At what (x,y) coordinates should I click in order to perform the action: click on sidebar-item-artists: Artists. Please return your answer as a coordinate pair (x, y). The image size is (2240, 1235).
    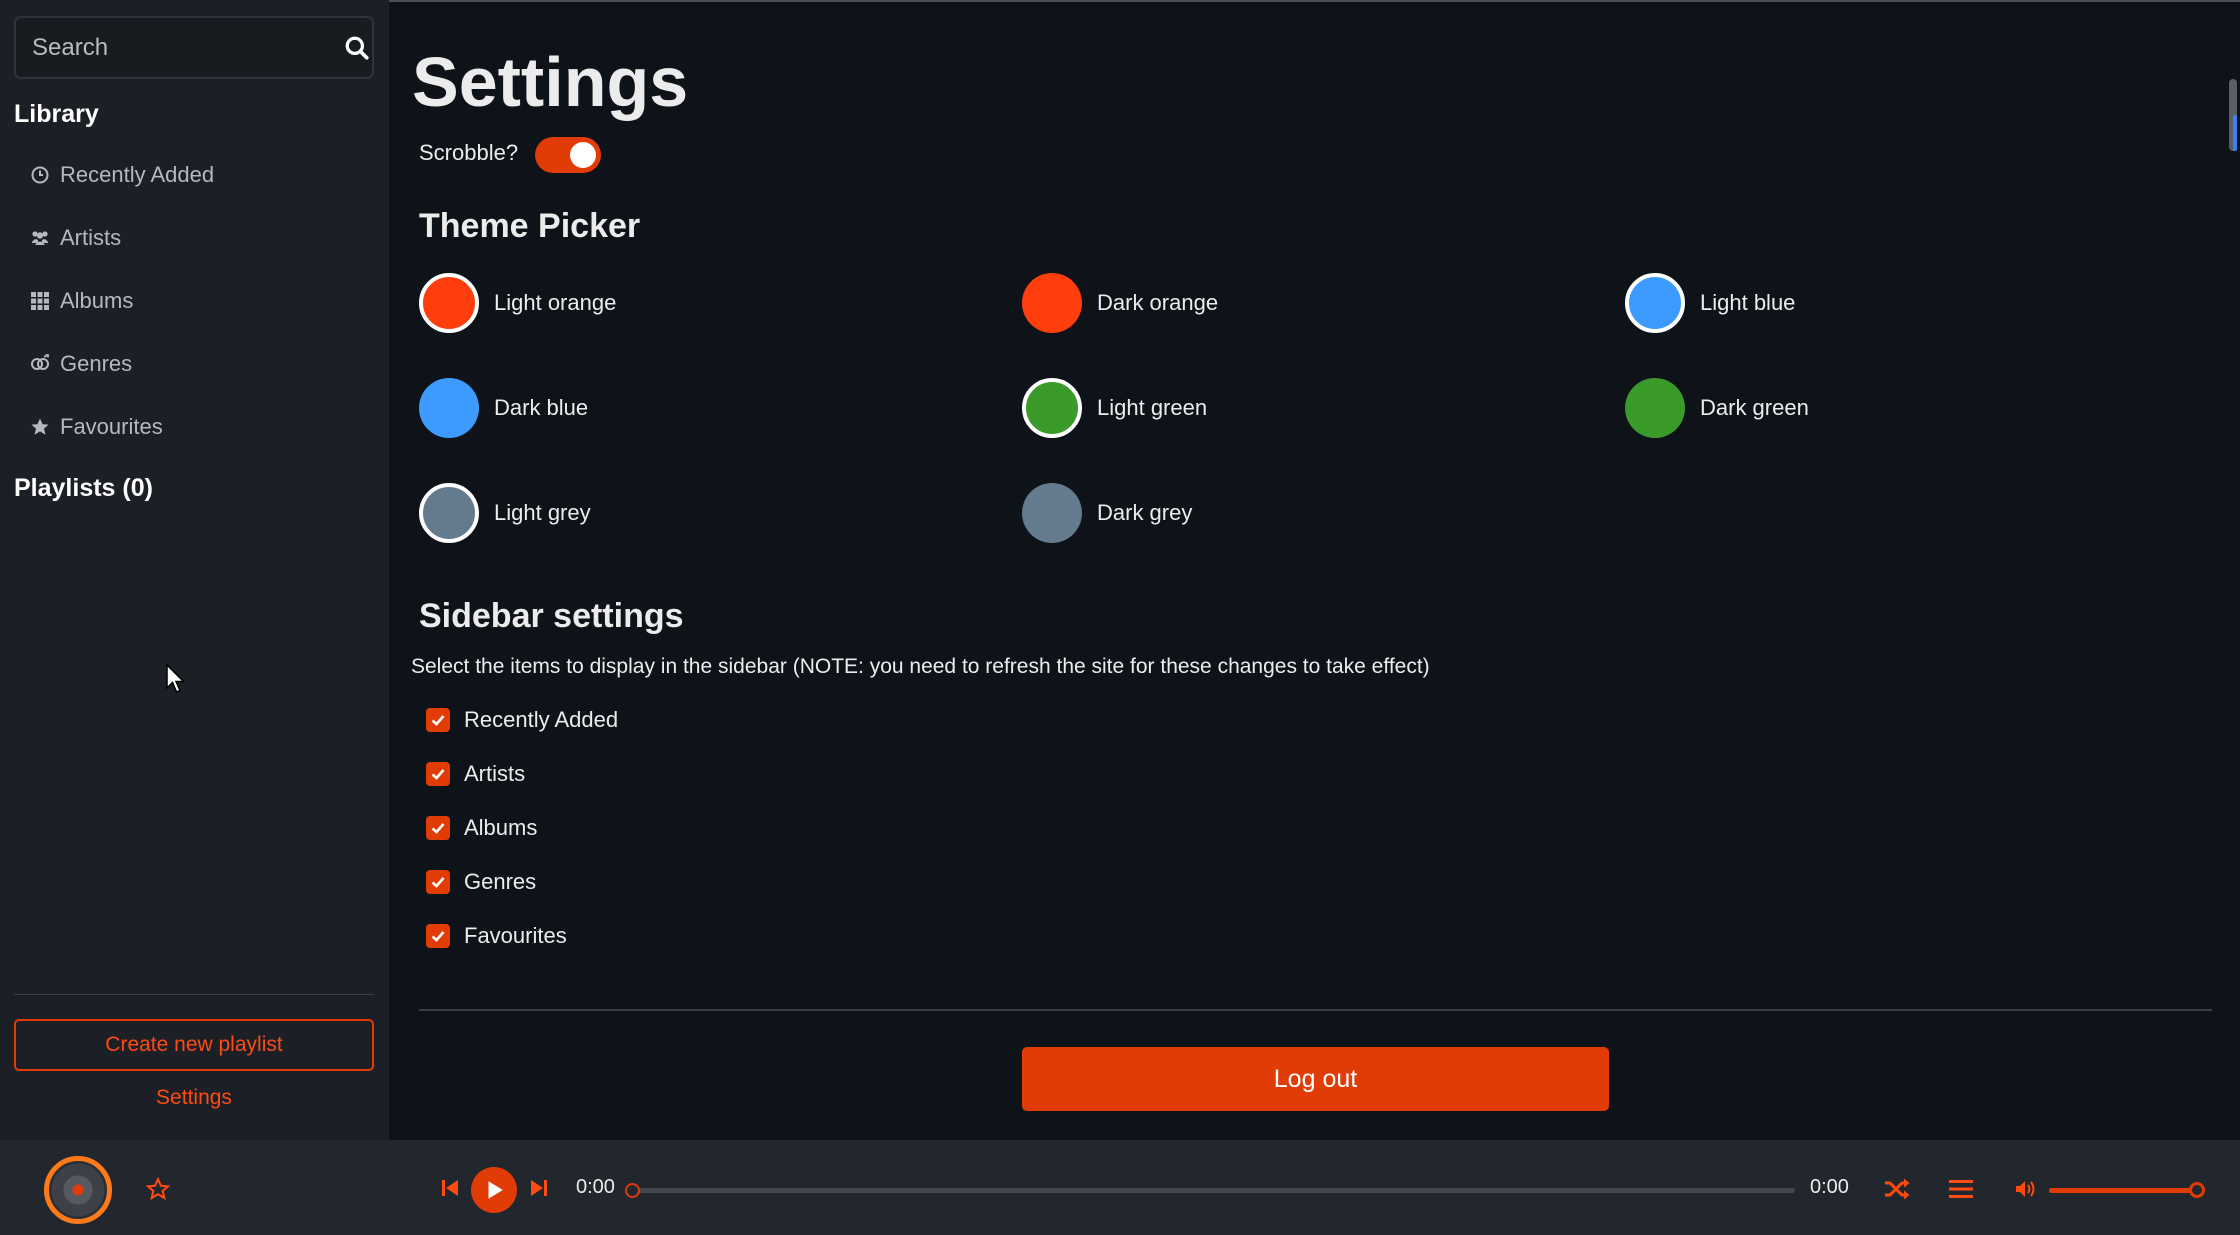
    Looking at the image, I should click on (75, 238).